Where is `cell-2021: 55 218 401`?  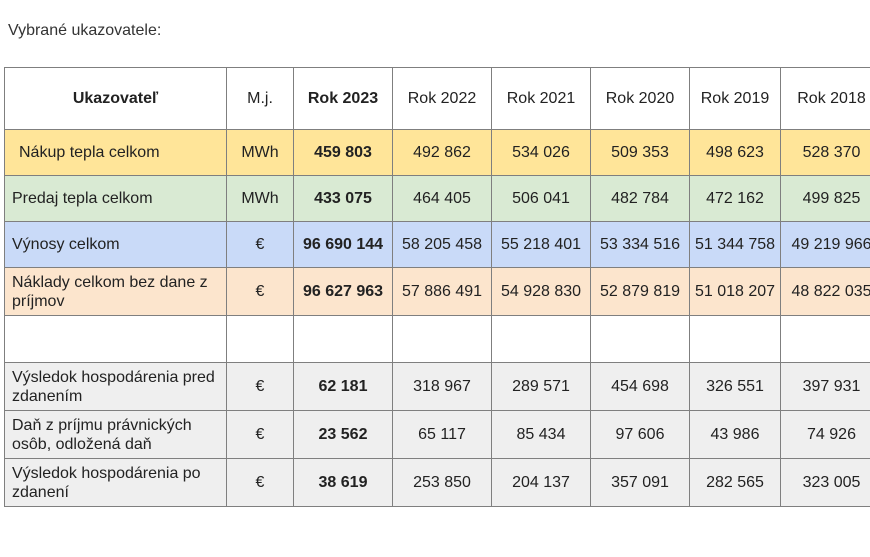
cell-2021: 55 218 401 is located at coordinates (541, 244).